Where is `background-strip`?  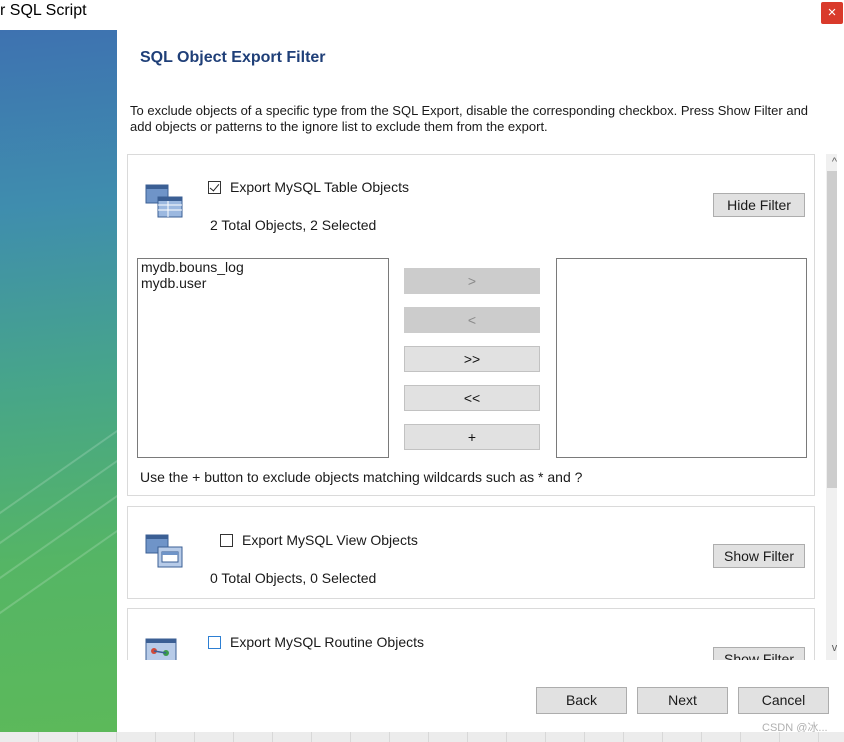 background-strip is located at coordinates (422, 737).